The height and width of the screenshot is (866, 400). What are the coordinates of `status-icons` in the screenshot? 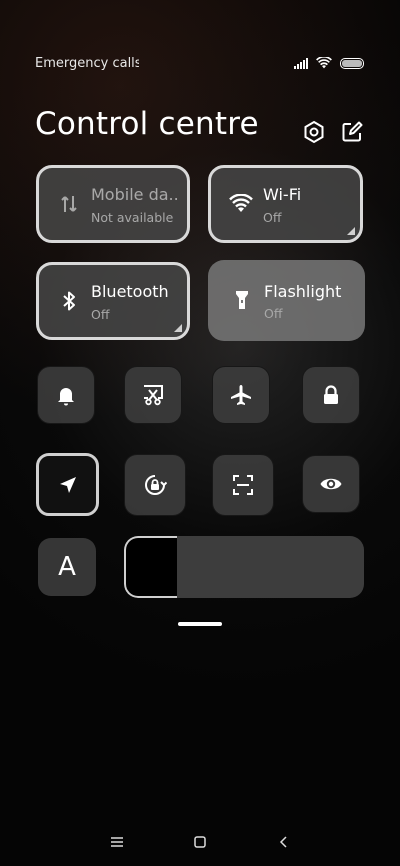 It's located at (329, 63).